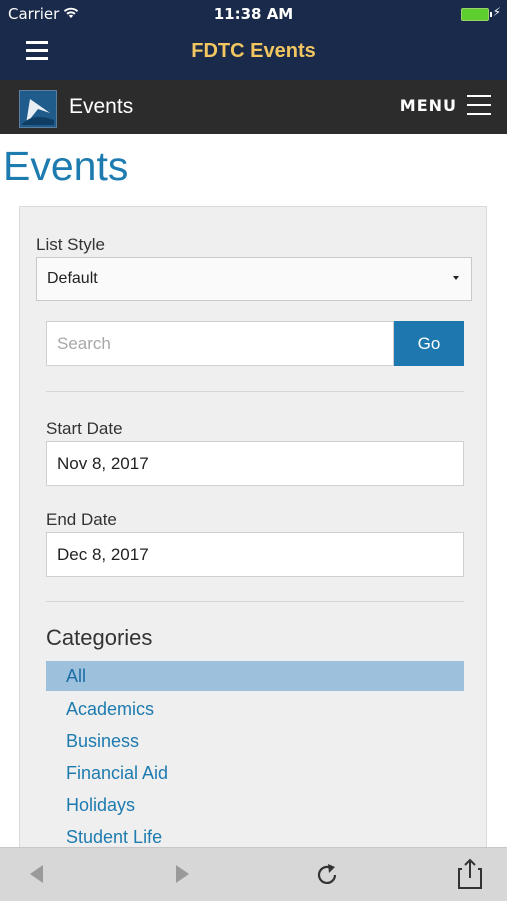 This screenshot has width=507, height=901. I want to click on status-time: 11:38 AM, so click(253, 14).